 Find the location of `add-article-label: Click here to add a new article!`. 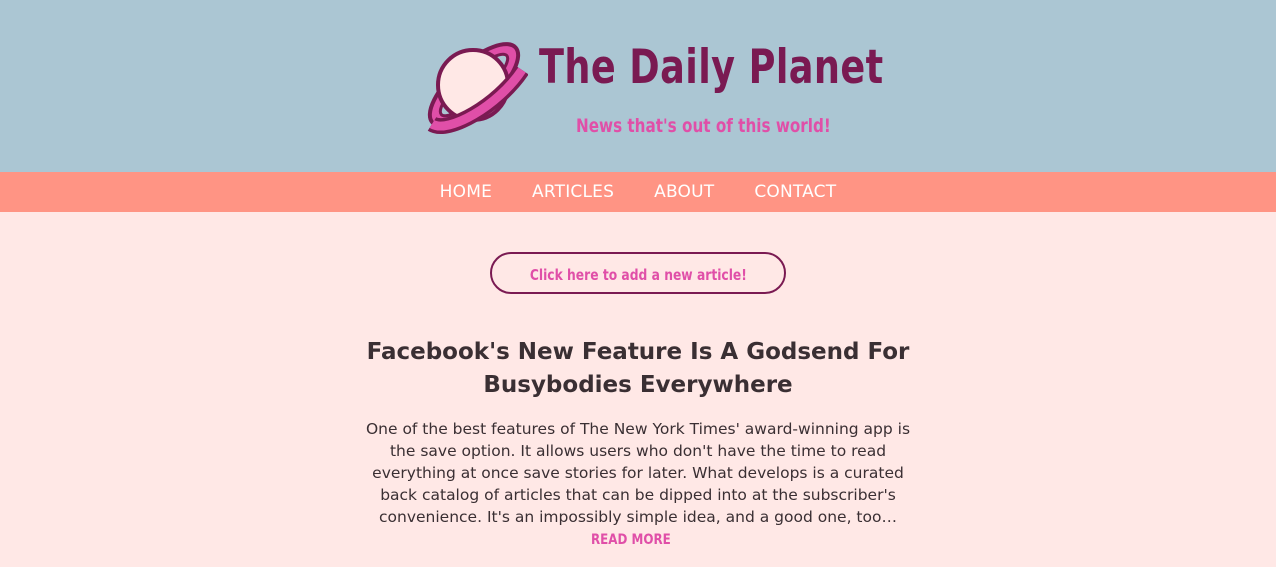

add-article-label: Click here to add a new article! is located at coordinates (638, 275).